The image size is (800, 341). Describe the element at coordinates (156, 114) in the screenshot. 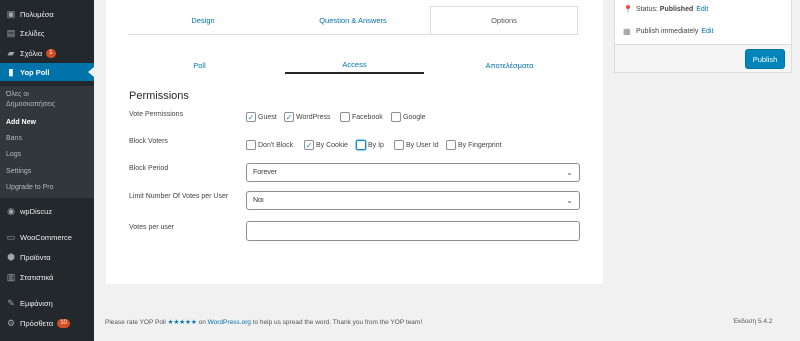

I see `vote-permissions-label: Vote Permissions` at that location.